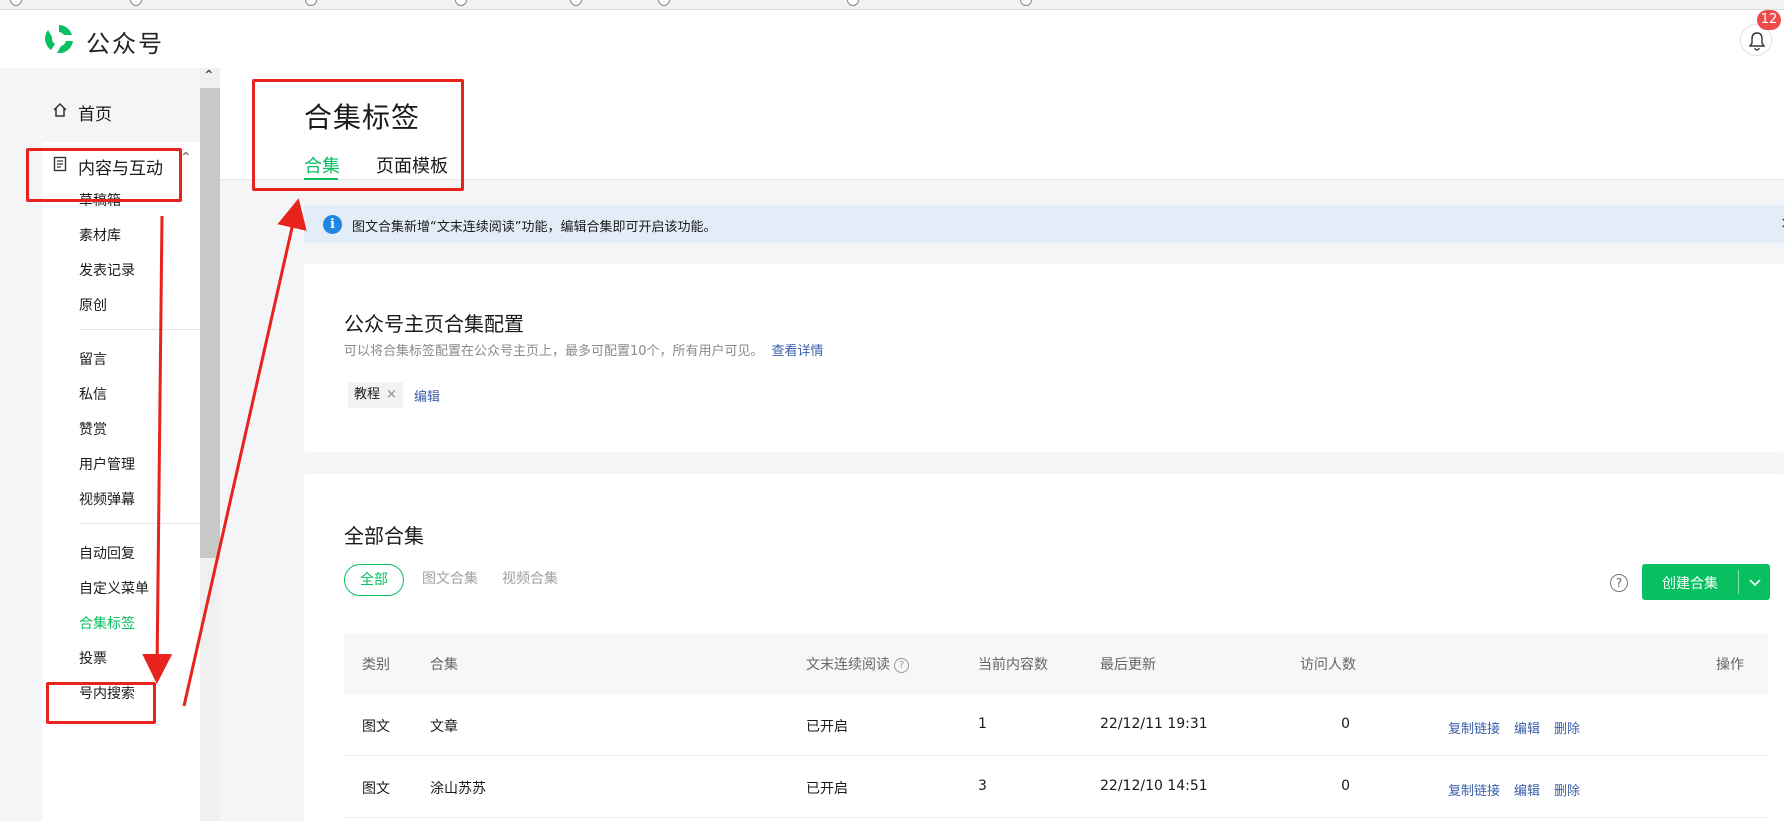 The height and width of the screenshot is (821, 1784). Describe the element at coordinates (125, 44) in the screenshot. I see `brand-name: 公众号` at that location.